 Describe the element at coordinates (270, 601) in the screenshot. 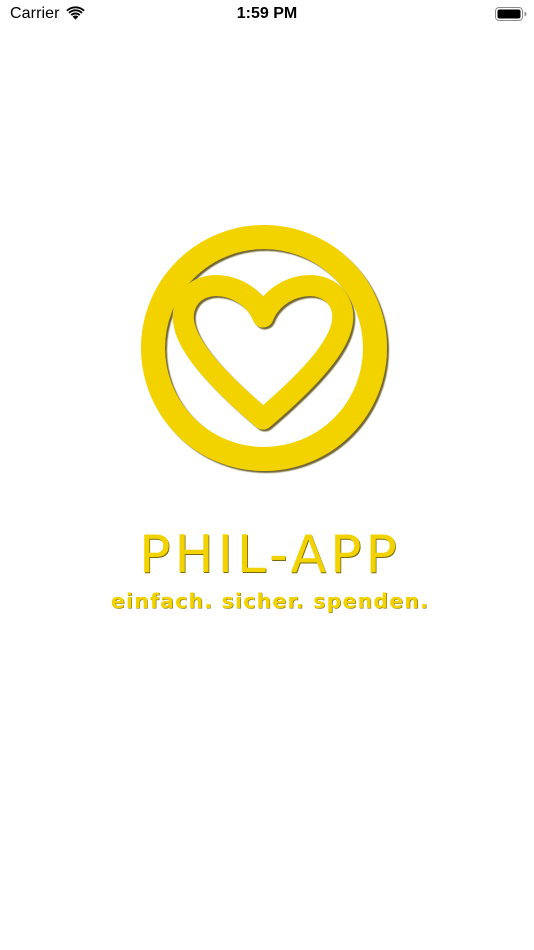

I see `brand-tagline: einfach. sicher. spenden.` at that location.